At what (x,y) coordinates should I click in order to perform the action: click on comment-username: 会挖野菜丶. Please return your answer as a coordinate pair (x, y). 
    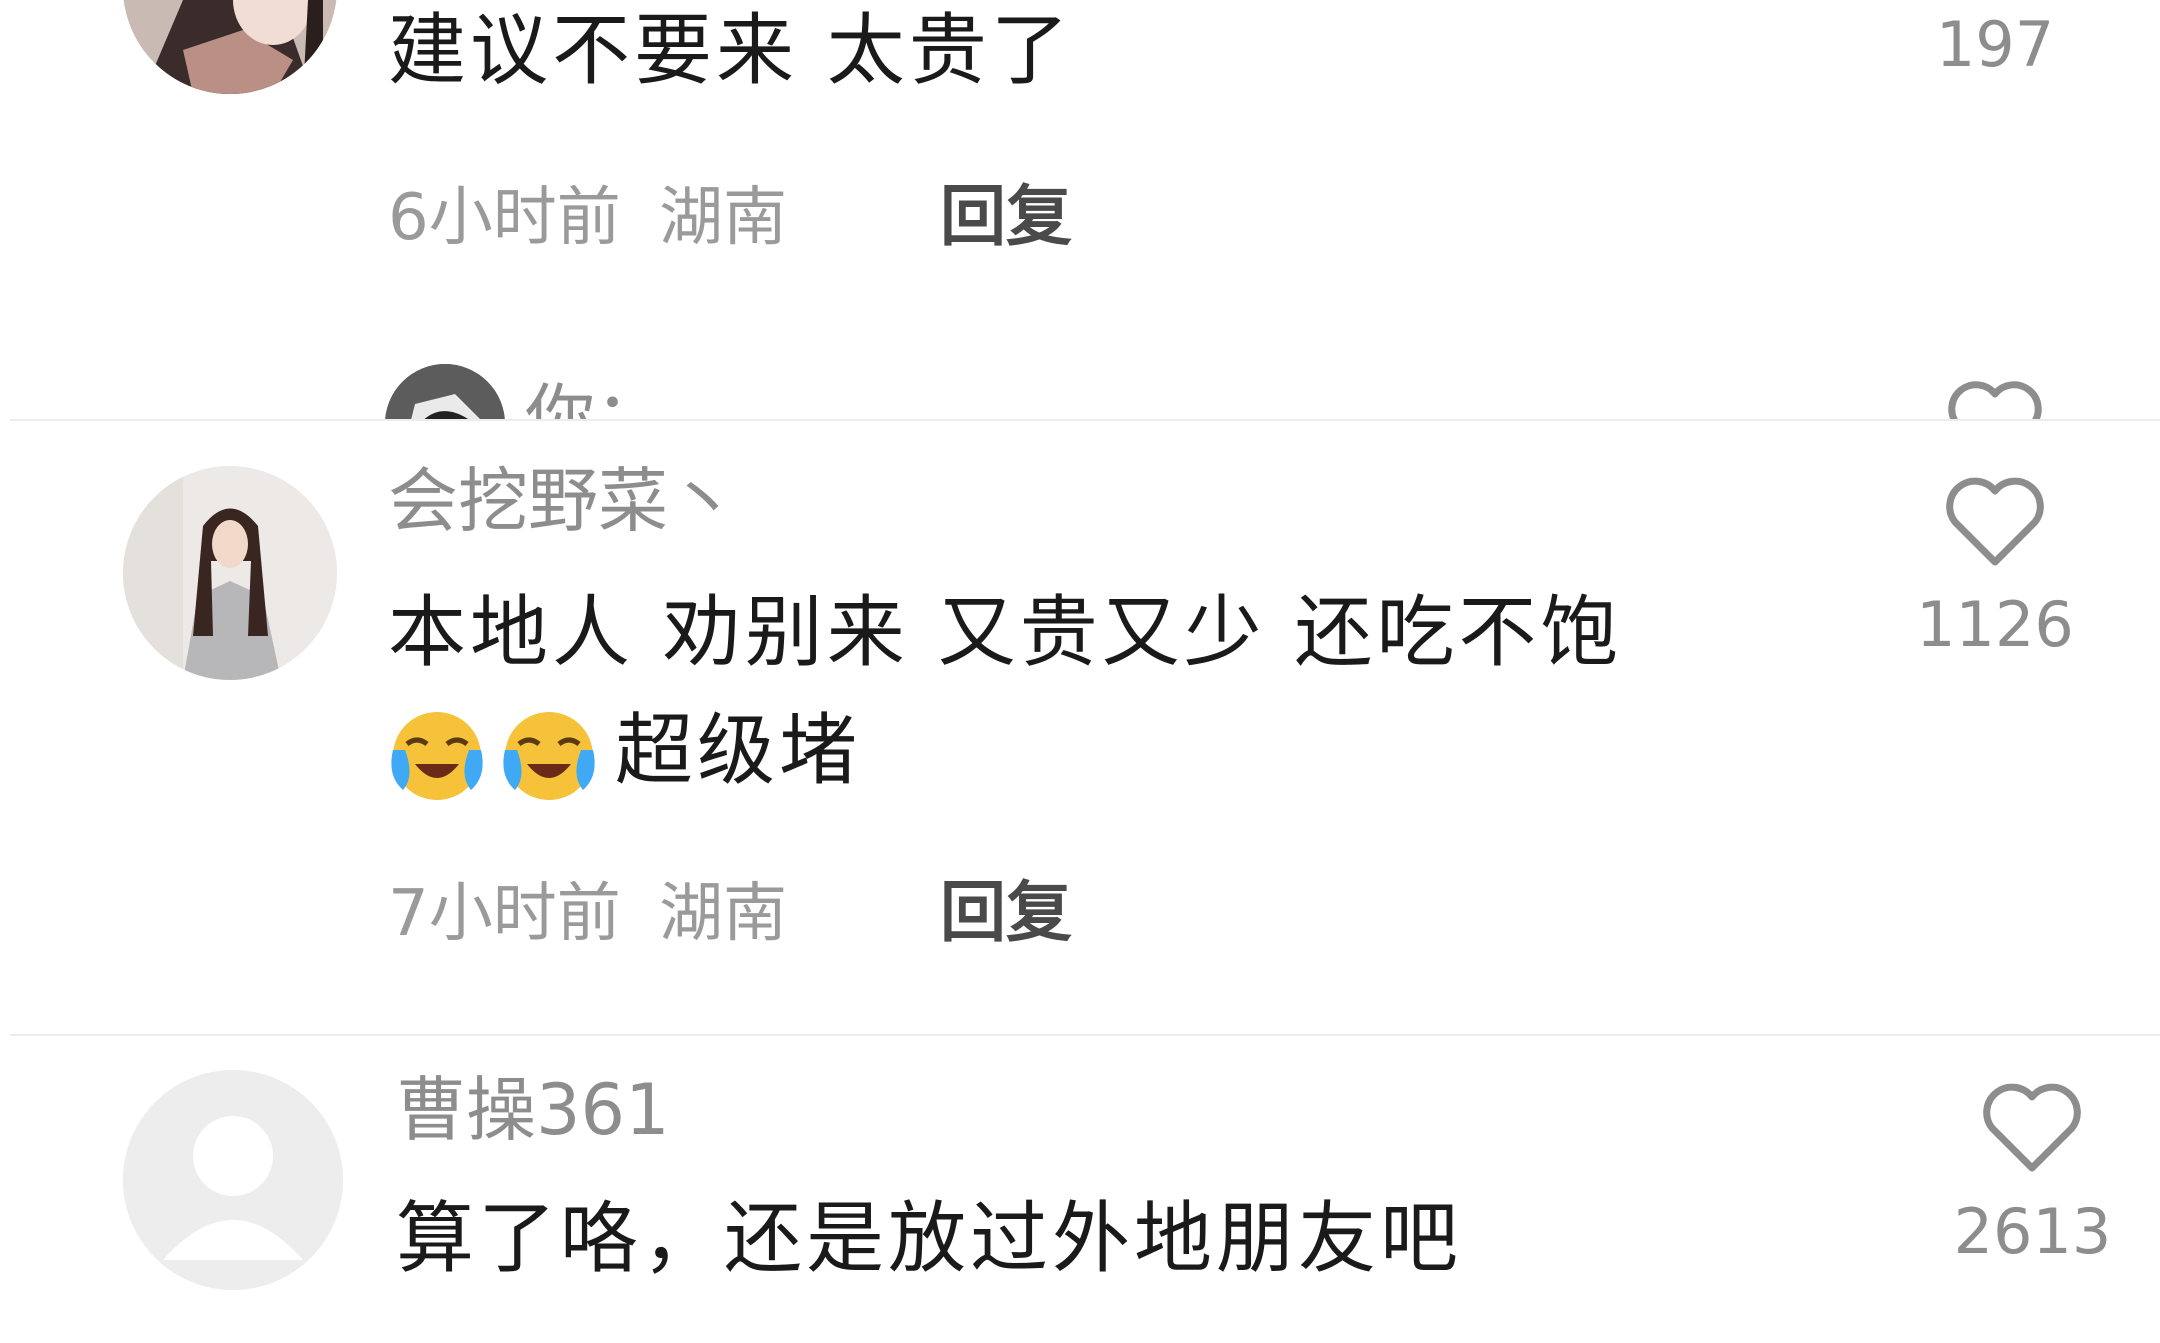
    Looking at the image, I should click on (563, 501).